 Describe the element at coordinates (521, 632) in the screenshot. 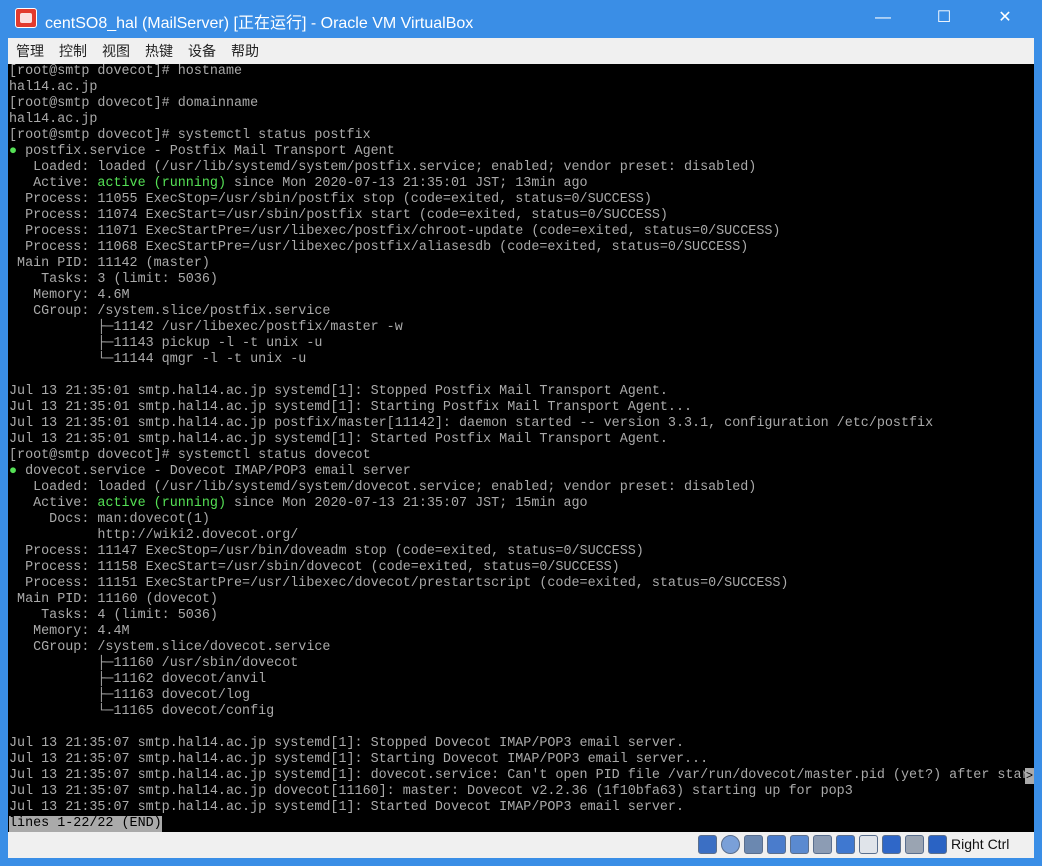

I see `console-line: Memory: 4.4M` at that location.